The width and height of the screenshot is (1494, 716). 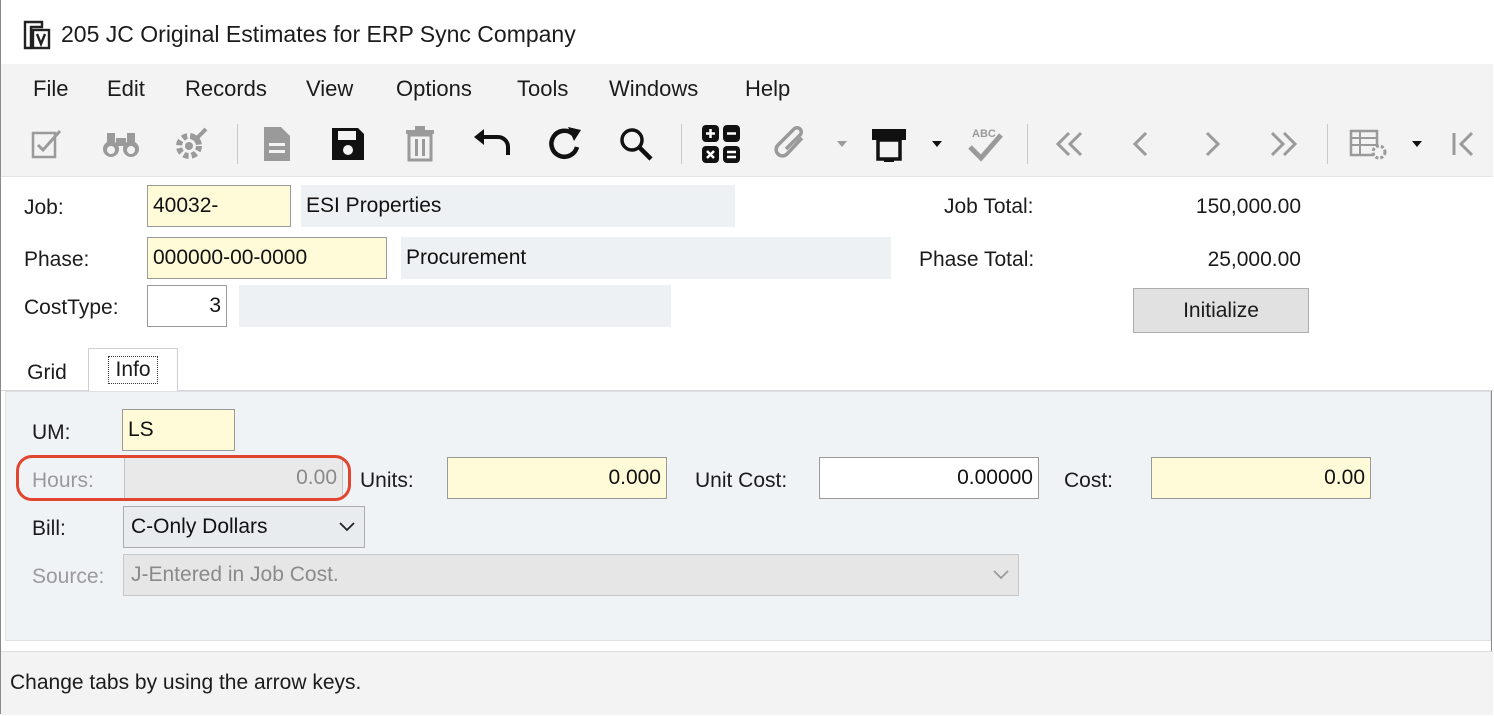 What do you see at coordinates (653, 89) in the screenshot?
I see `menu-windows: Windows` at bounding box center [653, 89].